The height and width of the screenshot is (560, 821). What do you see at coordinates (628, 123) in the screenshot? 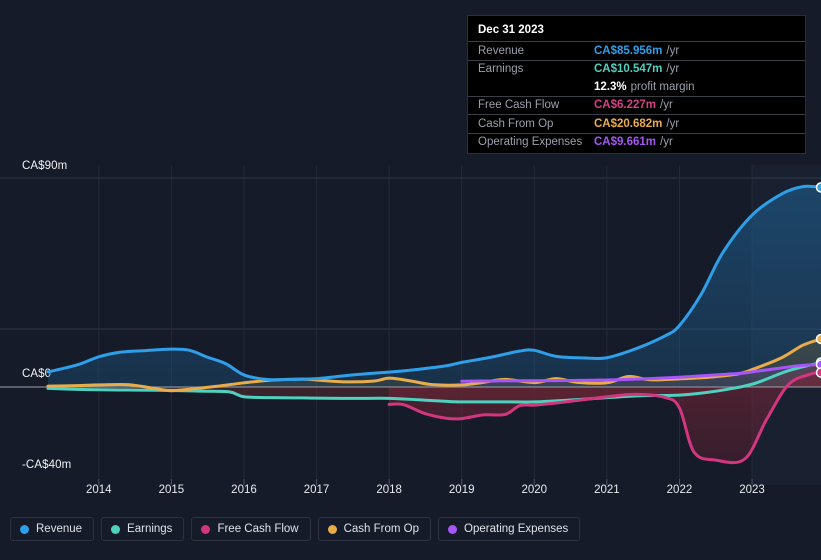
I see `tooltip-row-value: CA$20.682m` at bounding box center [628, 123].